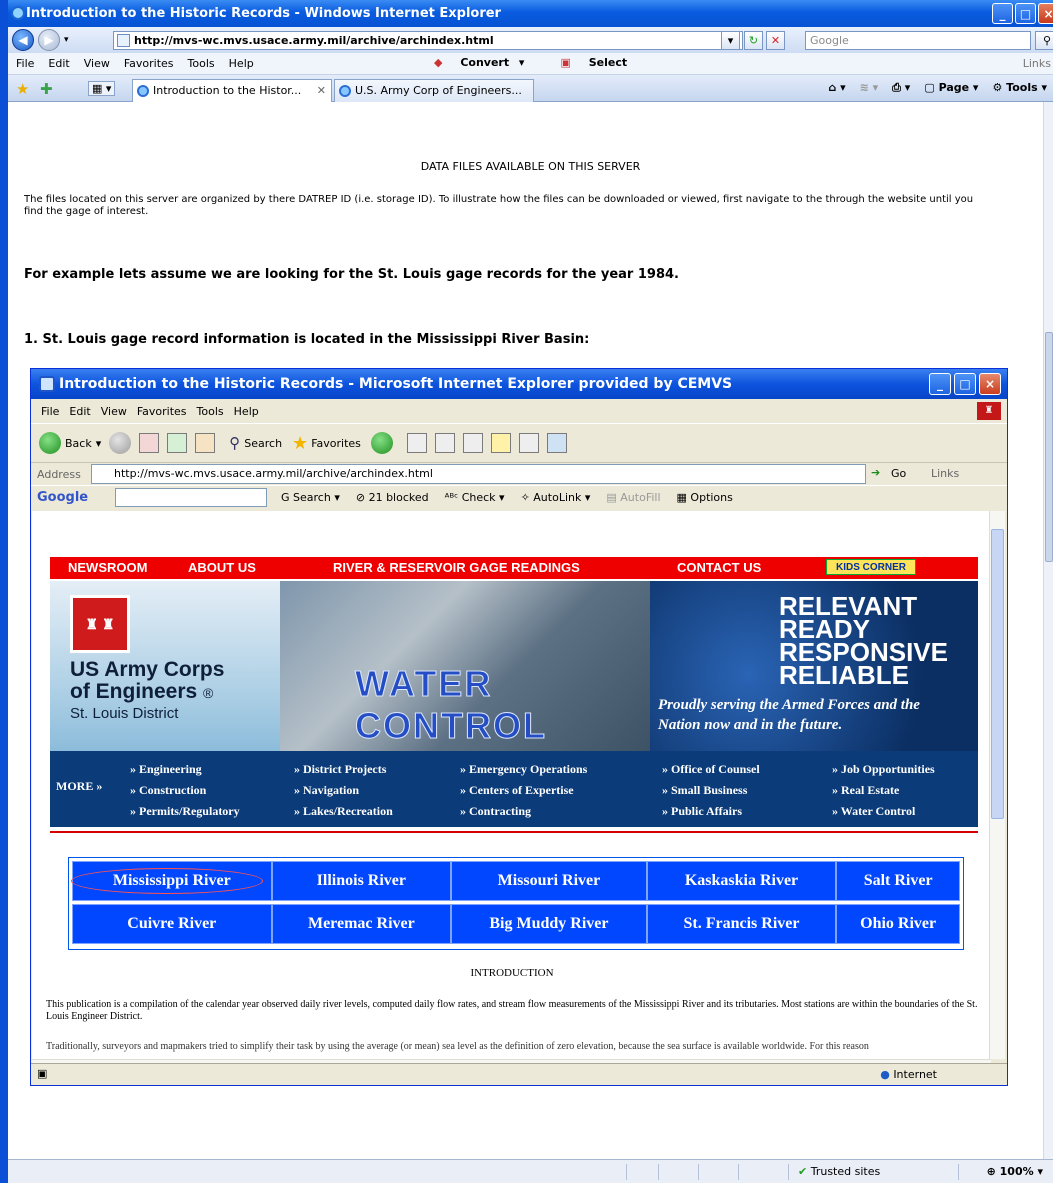 The image size is (1053, 1183). Describe the element at coordinates (965, 384) in the screenshot. I see `inner-maximize-button: □` at that location.